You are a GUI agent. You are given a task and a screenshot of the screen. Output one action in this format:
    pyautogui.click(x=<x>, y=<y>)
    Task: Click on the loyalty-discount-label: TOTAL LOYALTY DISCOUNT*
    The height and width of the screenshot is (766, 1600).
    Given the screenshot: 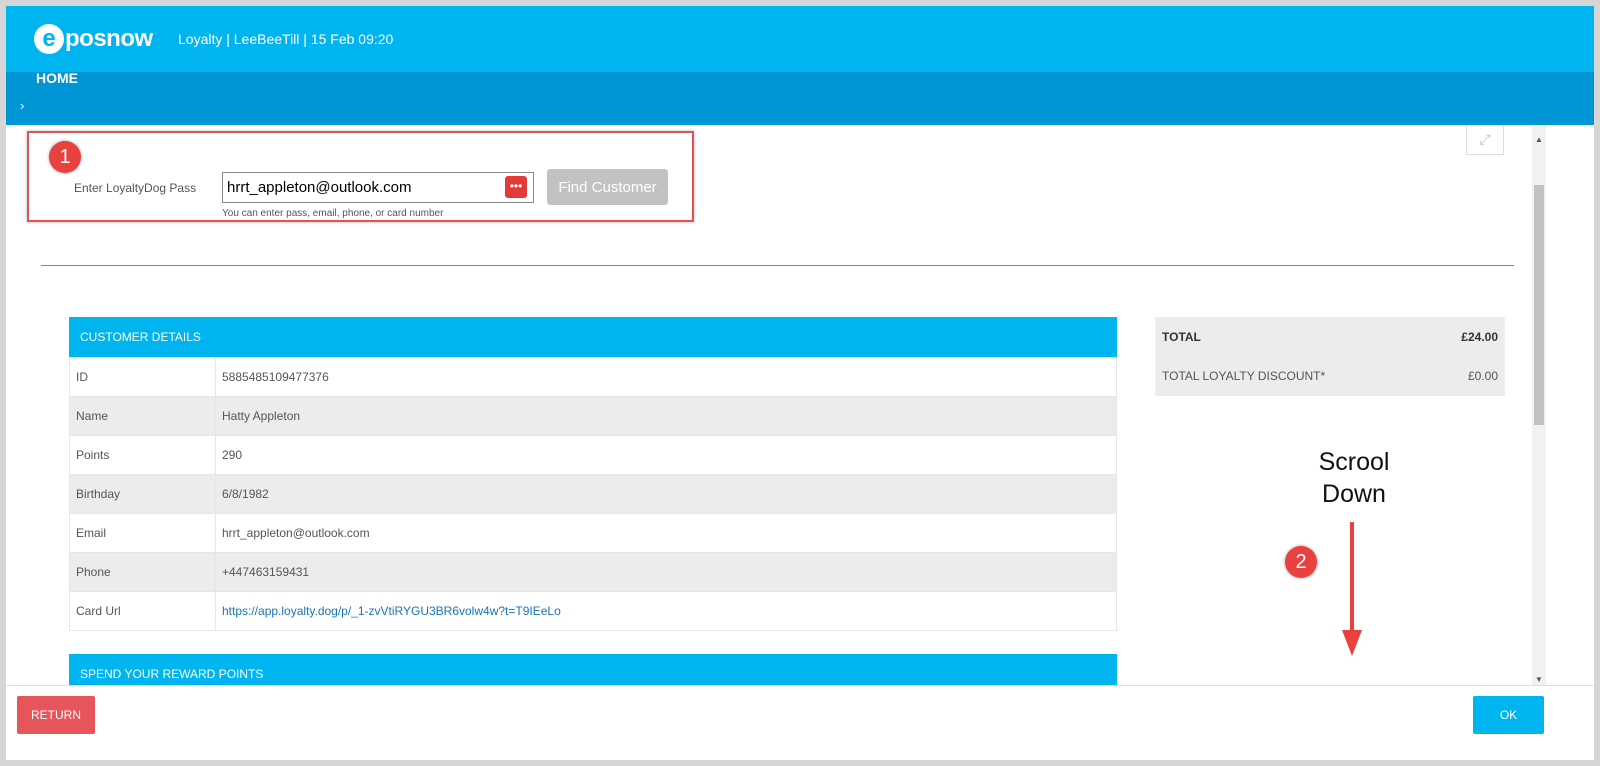 What is the action you would take?
    pyautogui.click(x=1244, y=375)
    